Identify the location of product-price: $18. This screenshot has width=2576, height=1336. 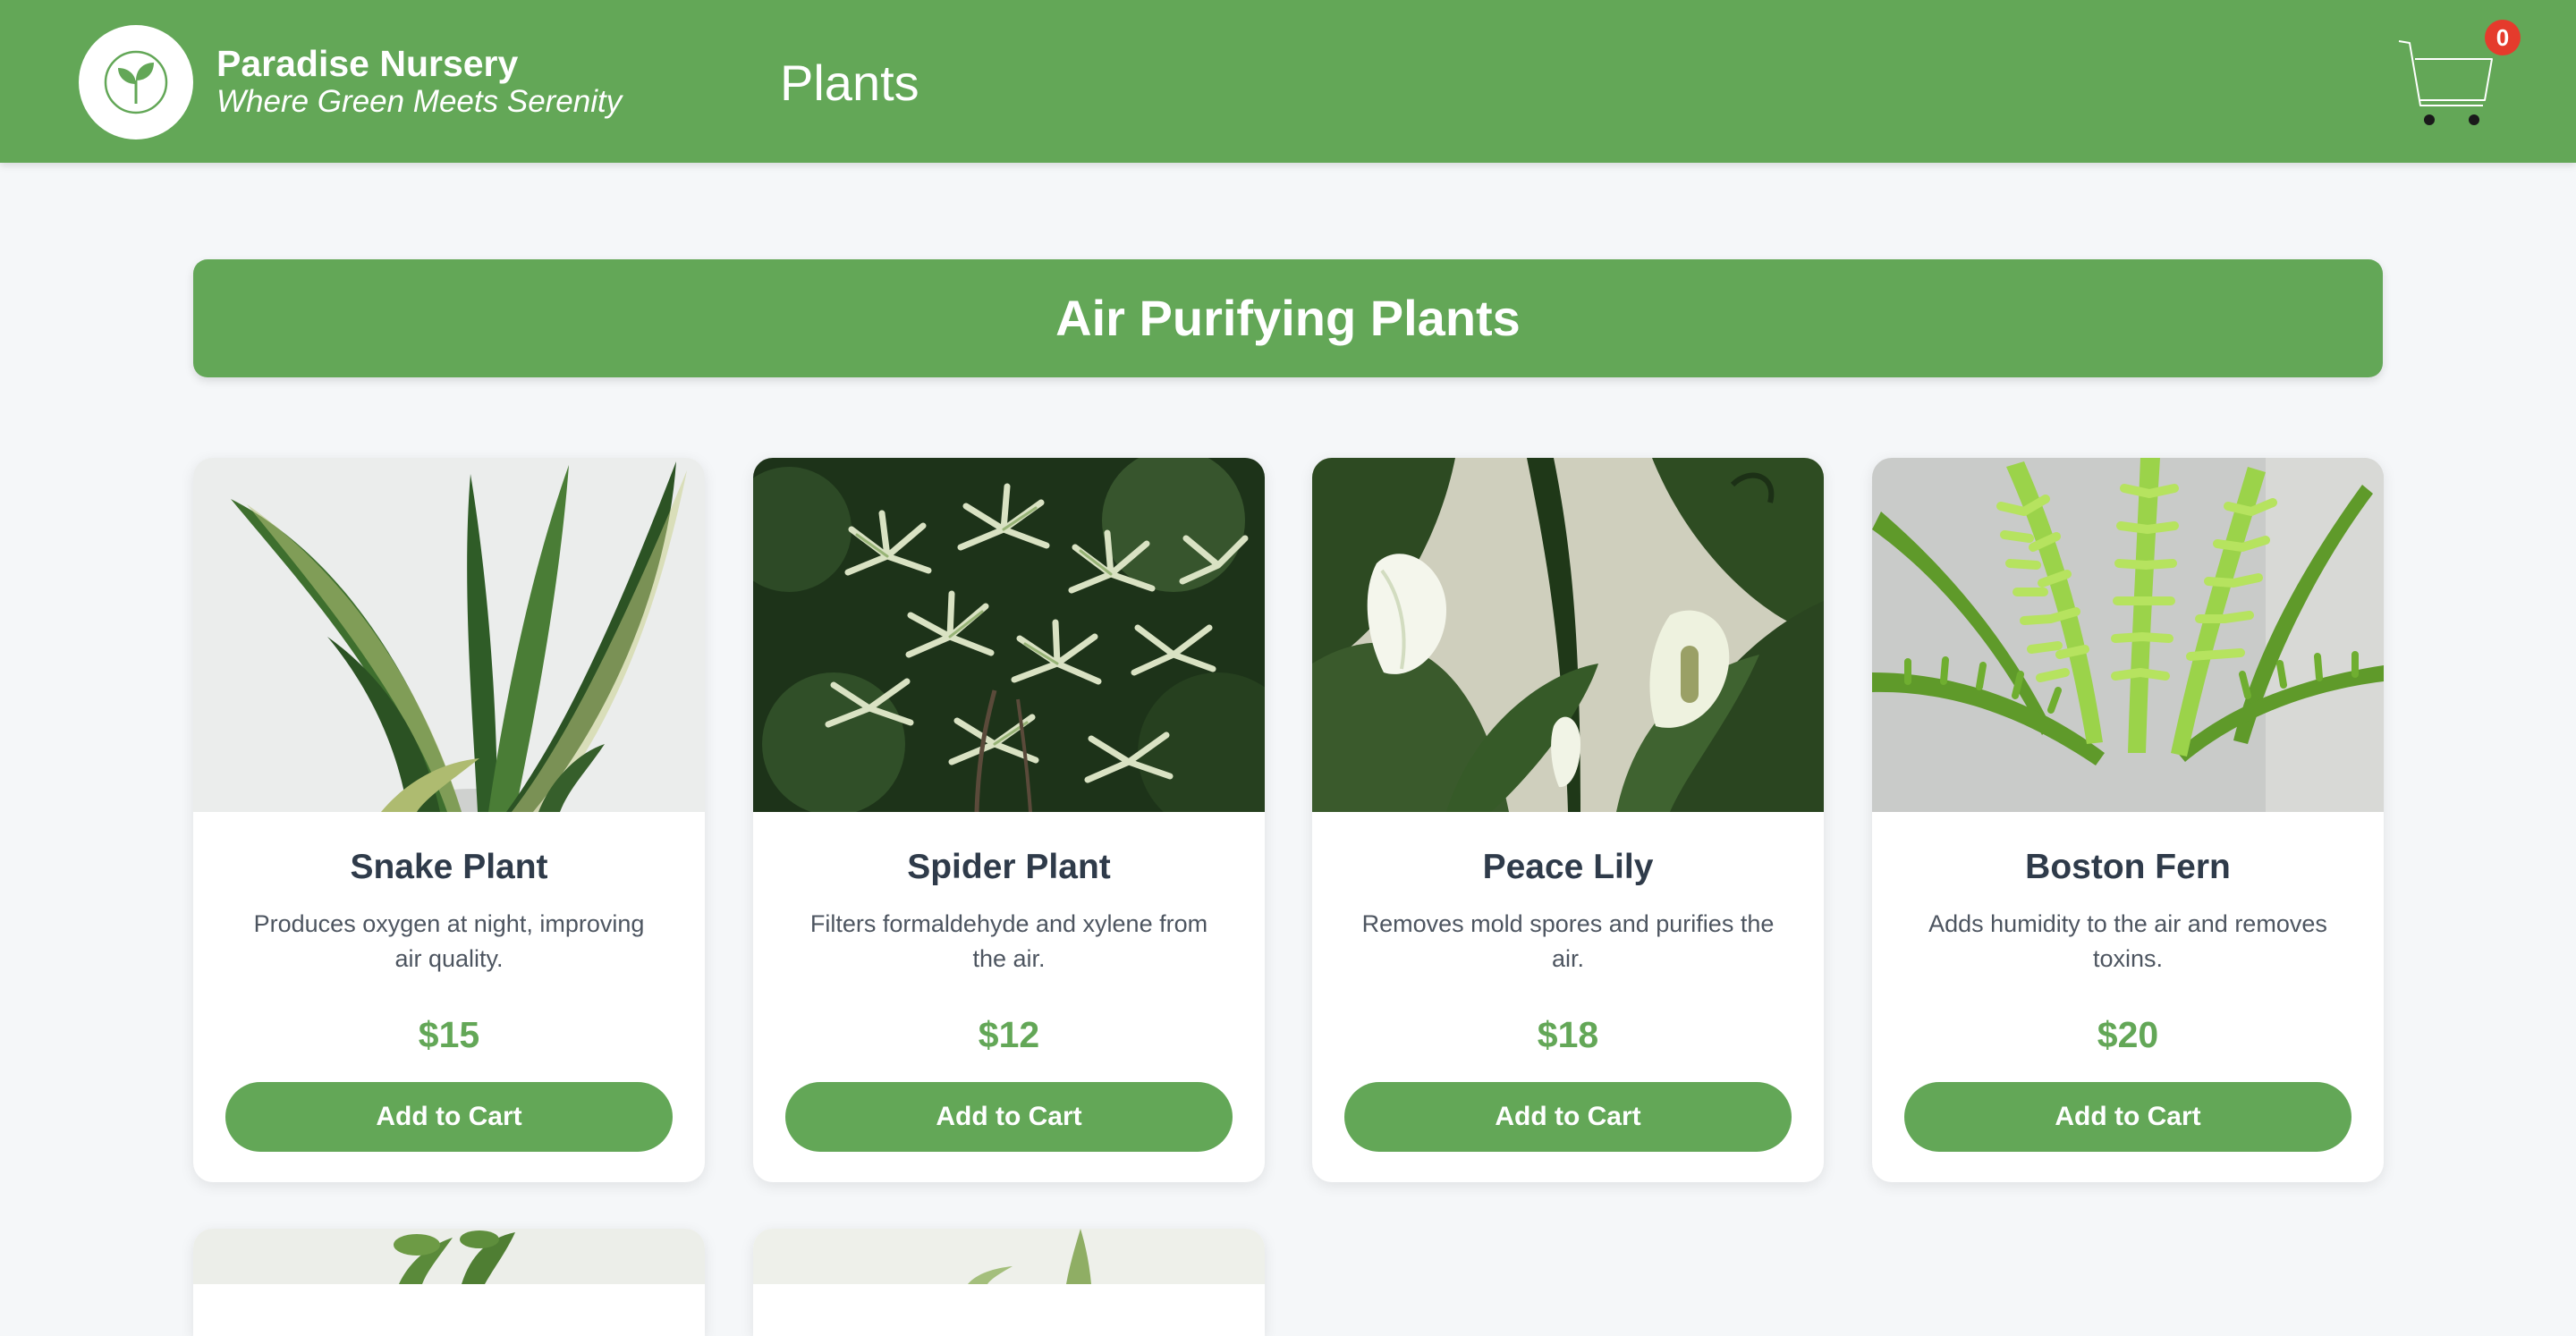
(1568, 1034).